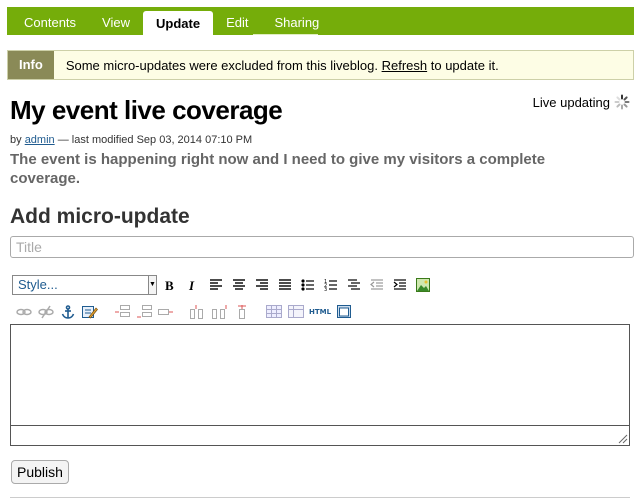  What do you see at coordinates (152, 285) in the screenshot?
I see `select-arrow-icon: ▼` at bounding box center [152, 285].